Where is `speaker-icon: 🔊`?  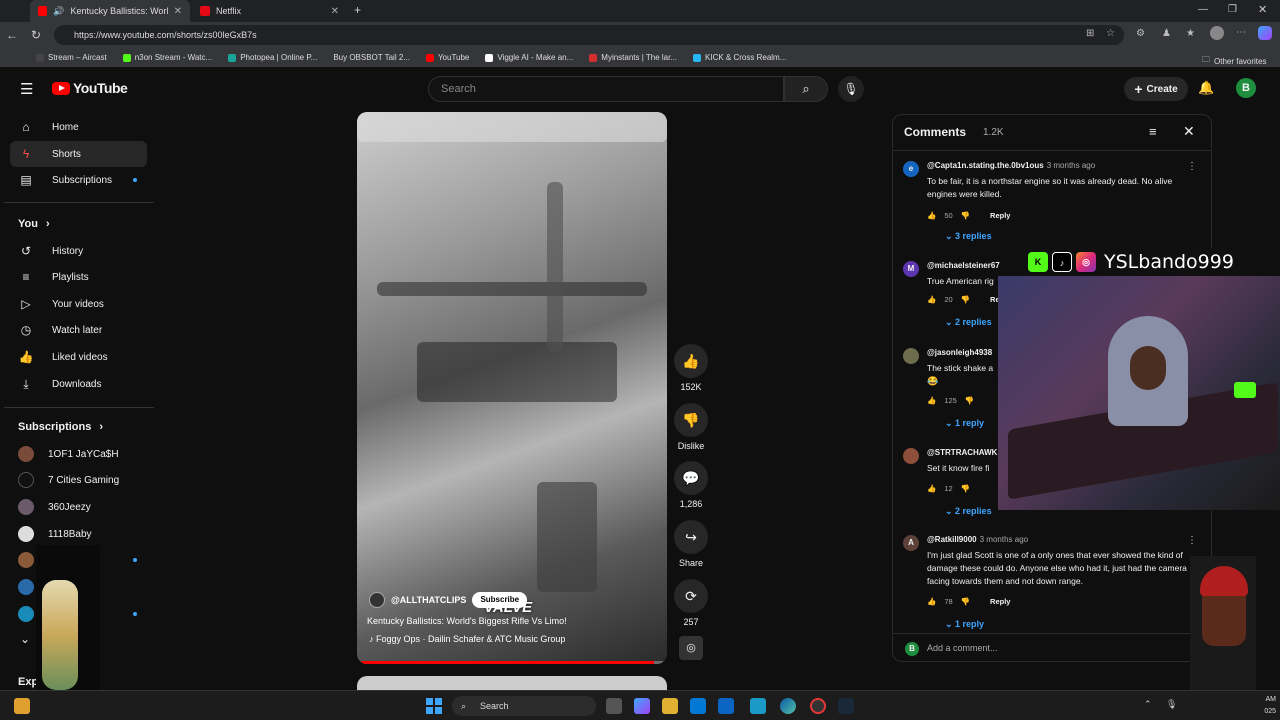
speaker-icon: 🔊 is located at coordinates (58, 11).